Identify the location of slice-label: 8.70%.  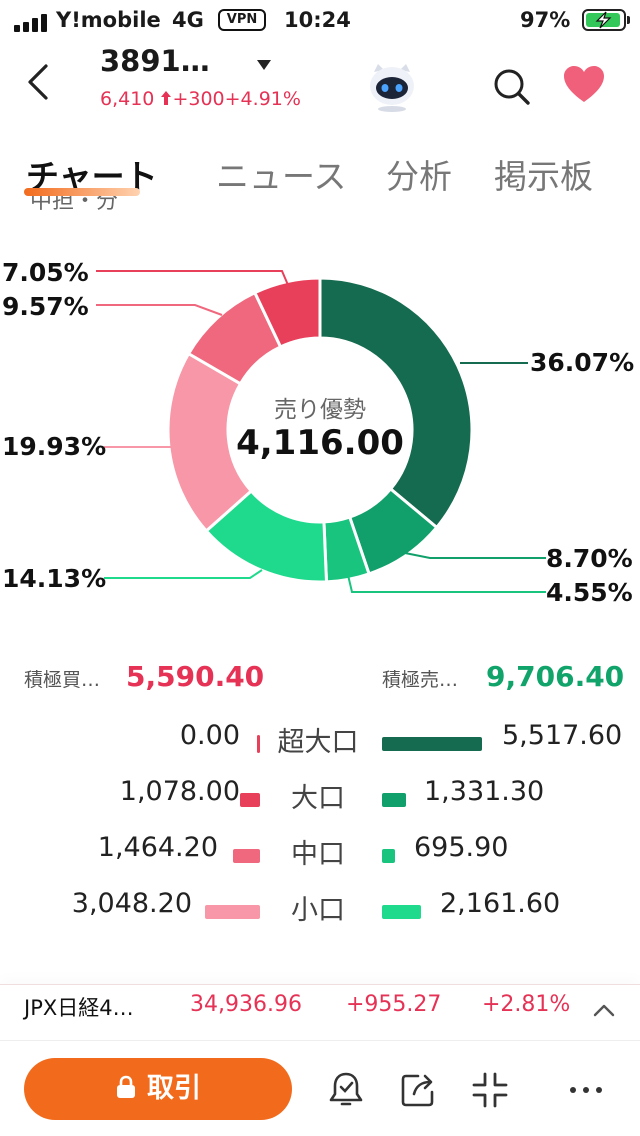
(589, 558).